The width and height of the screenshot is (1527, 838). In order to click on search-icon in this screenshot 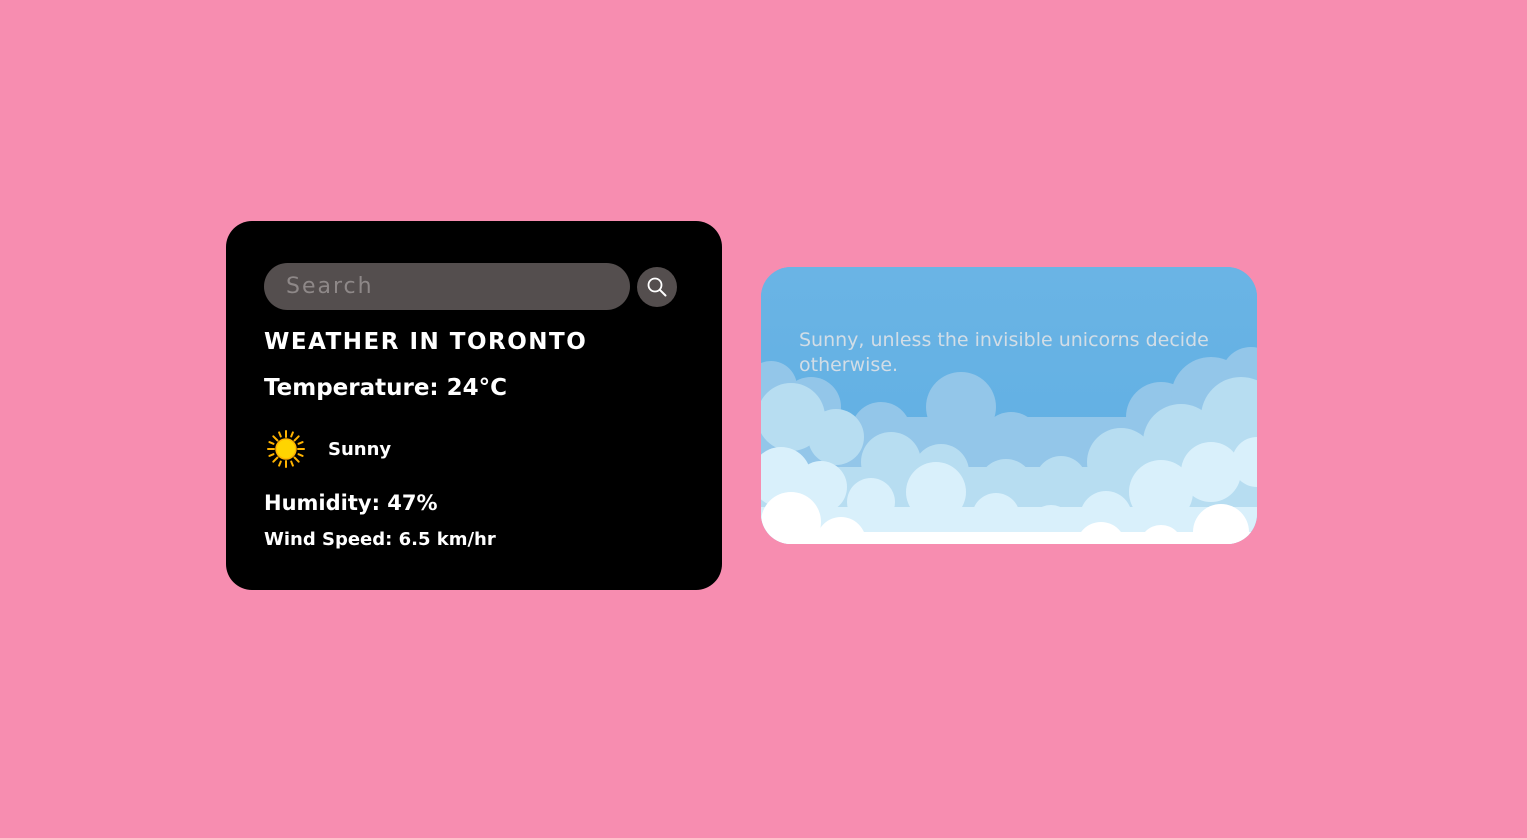, I will do `click(657, 286)`.